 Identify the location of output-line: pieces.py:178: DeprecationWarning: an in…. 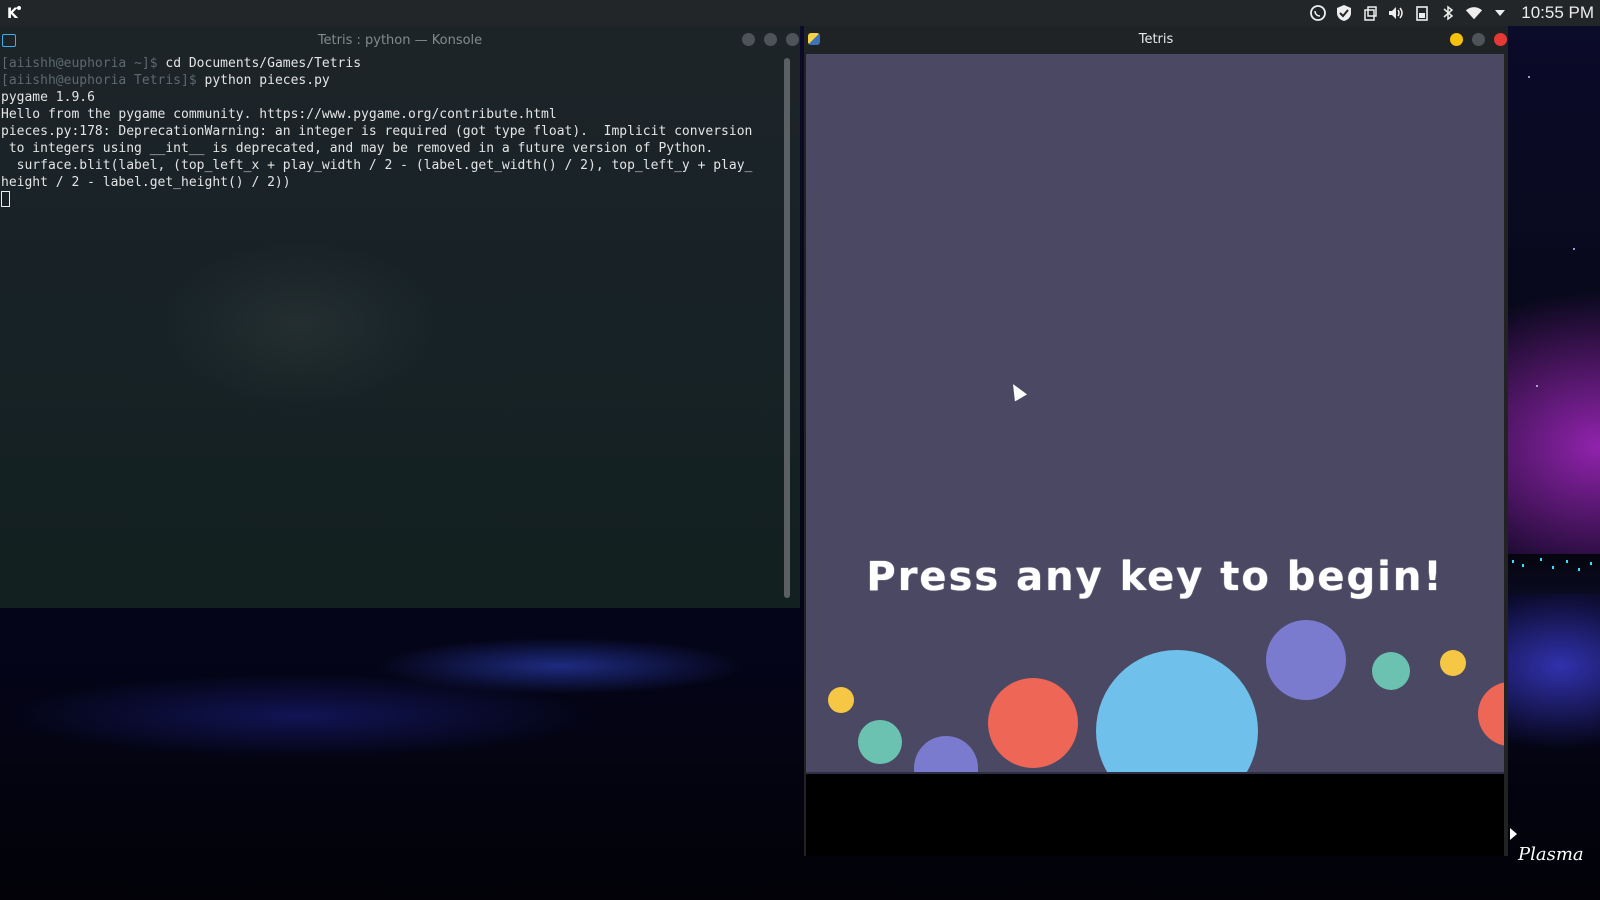
(377, 131).